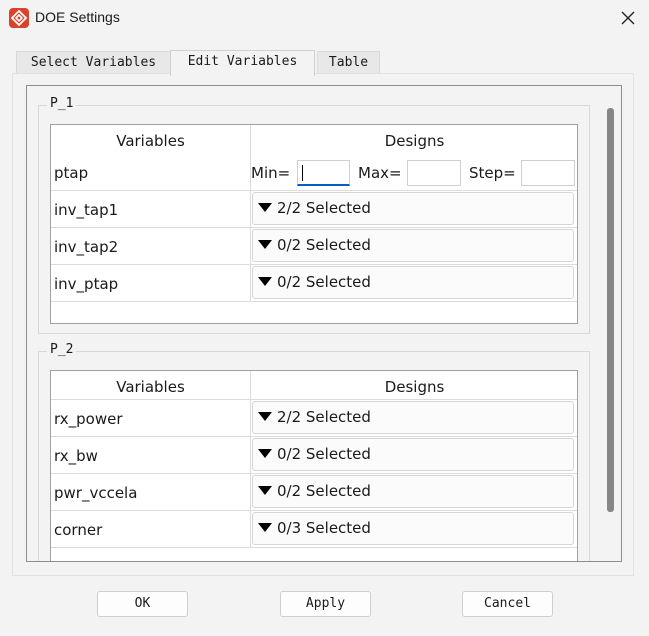 This screenshot has height=636, width=649. What do you see at coordinates (88, 419) in the screenshot?
I see `variable-name: rx_power` at bounding box center [88, 419].